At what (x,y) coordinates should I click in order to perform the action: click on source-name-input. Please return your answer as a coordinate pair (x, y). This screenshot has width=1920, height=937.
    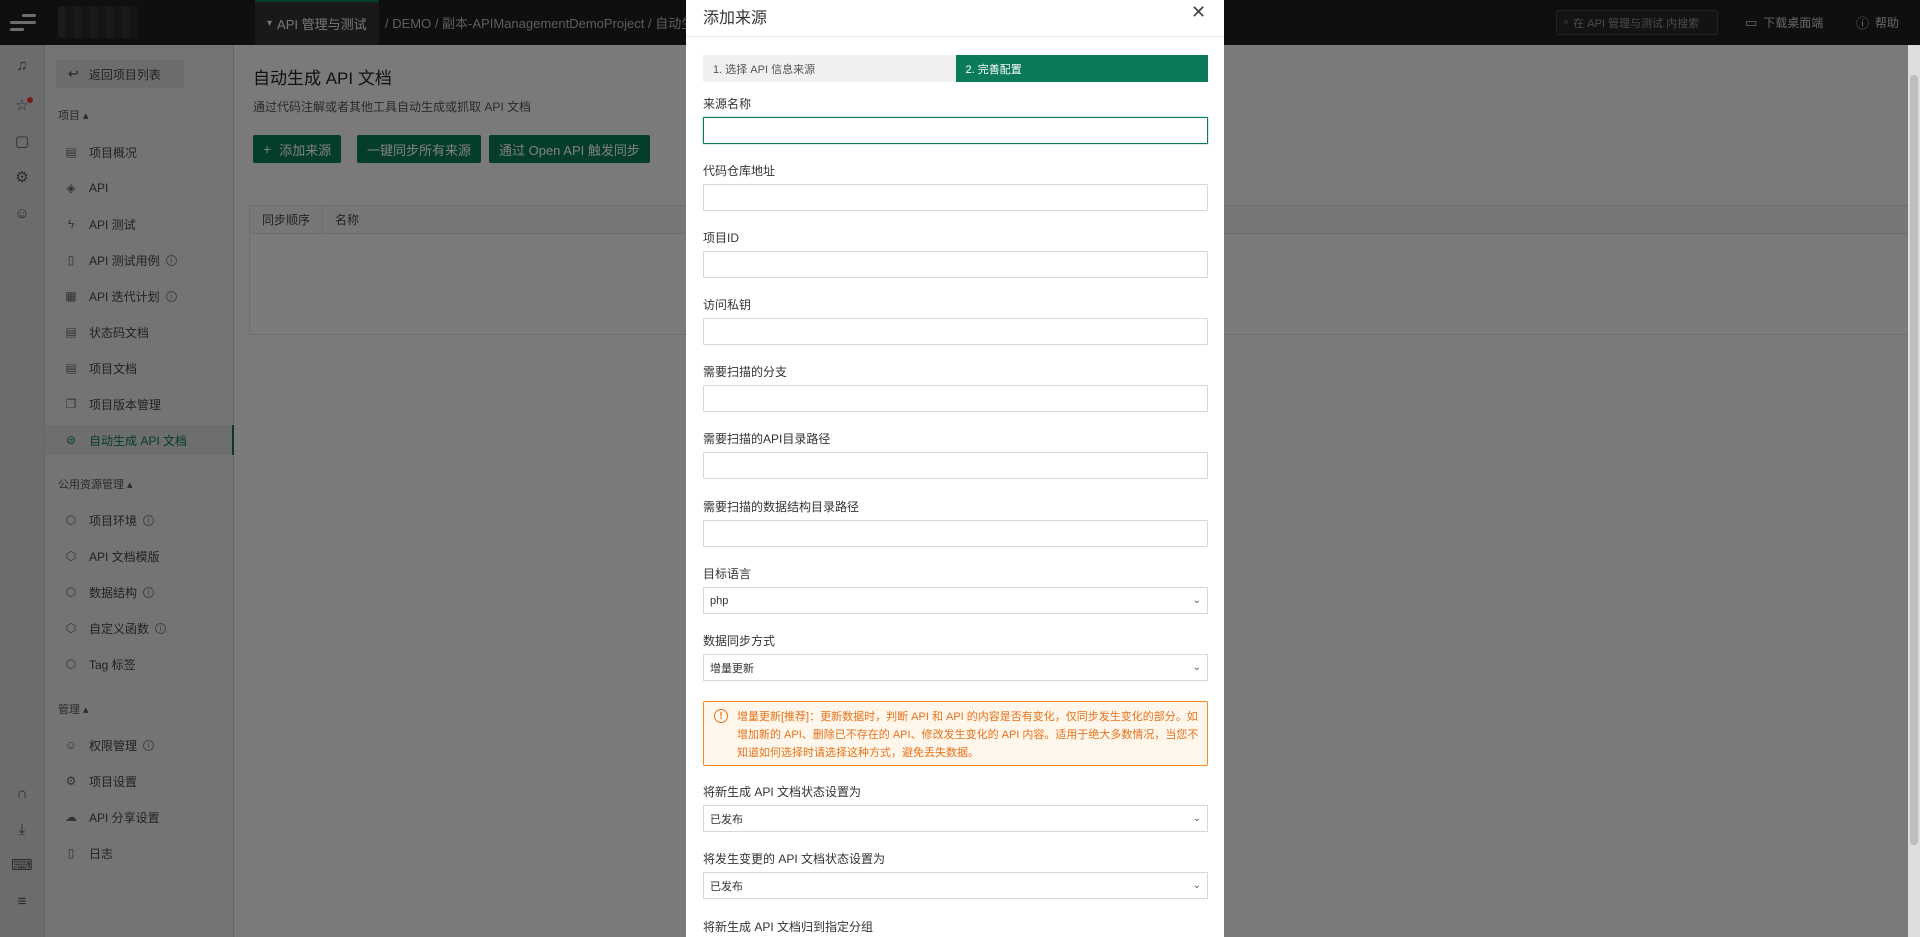
    Looking at the image, I should click on (955, 130).